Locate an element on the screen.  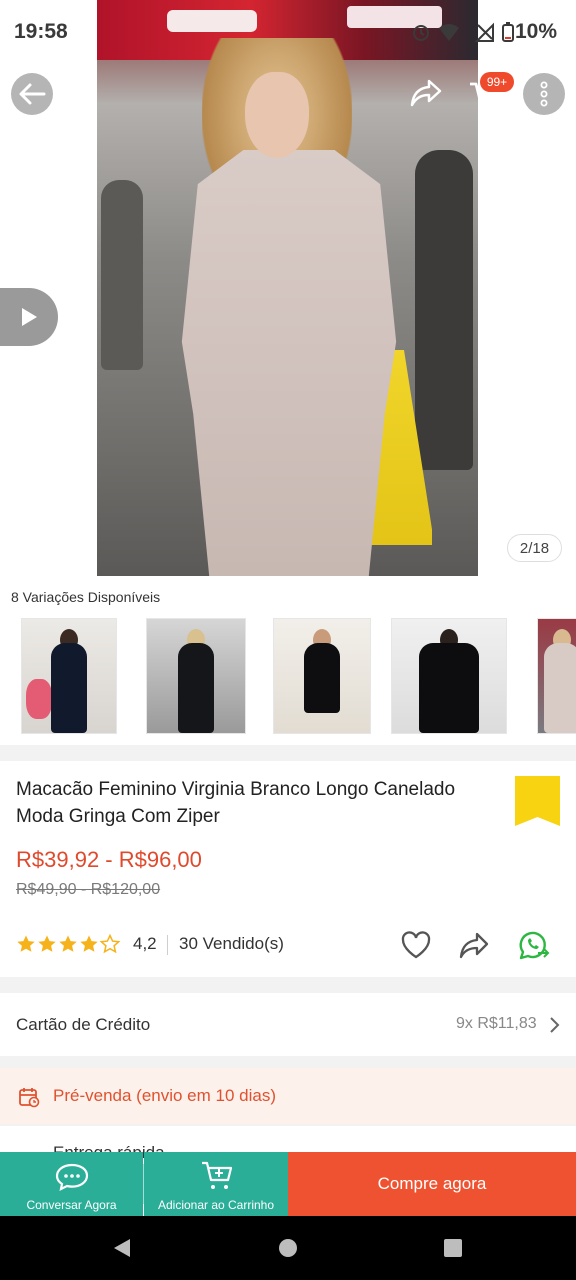
chat-icon is located at coordinates (72, 1179).